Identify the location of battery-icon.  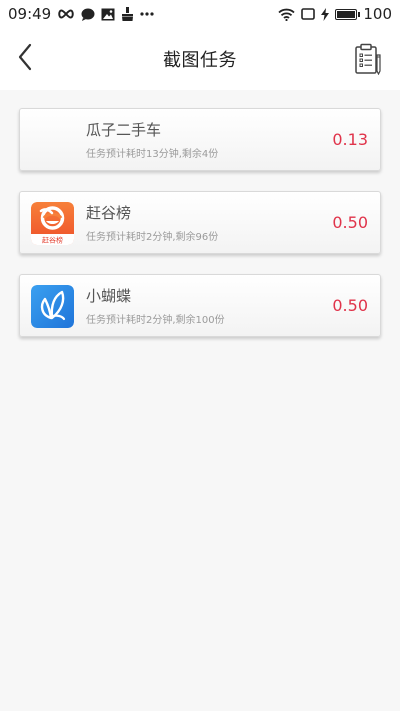
(348, 14).